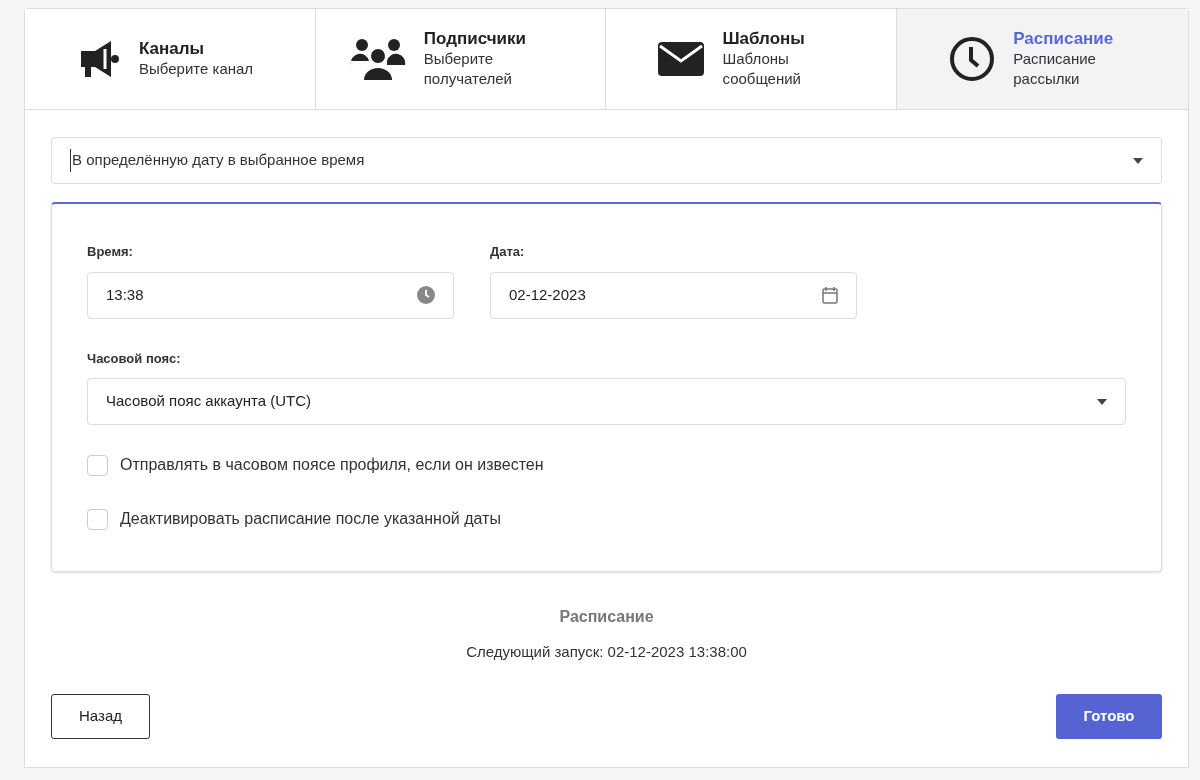 Image resolution: width=1200 pixels, height=780 pixels. I want to click on summary-title: Расписание, so click(606, 617).